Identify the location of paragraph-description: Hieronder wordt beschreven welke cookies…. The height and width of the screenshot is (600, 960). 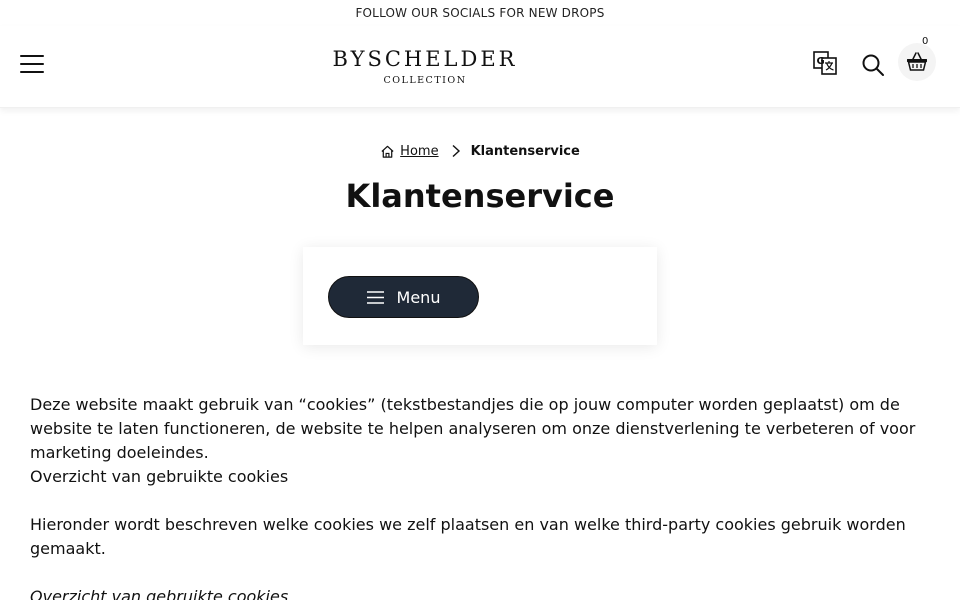
(468, 536).